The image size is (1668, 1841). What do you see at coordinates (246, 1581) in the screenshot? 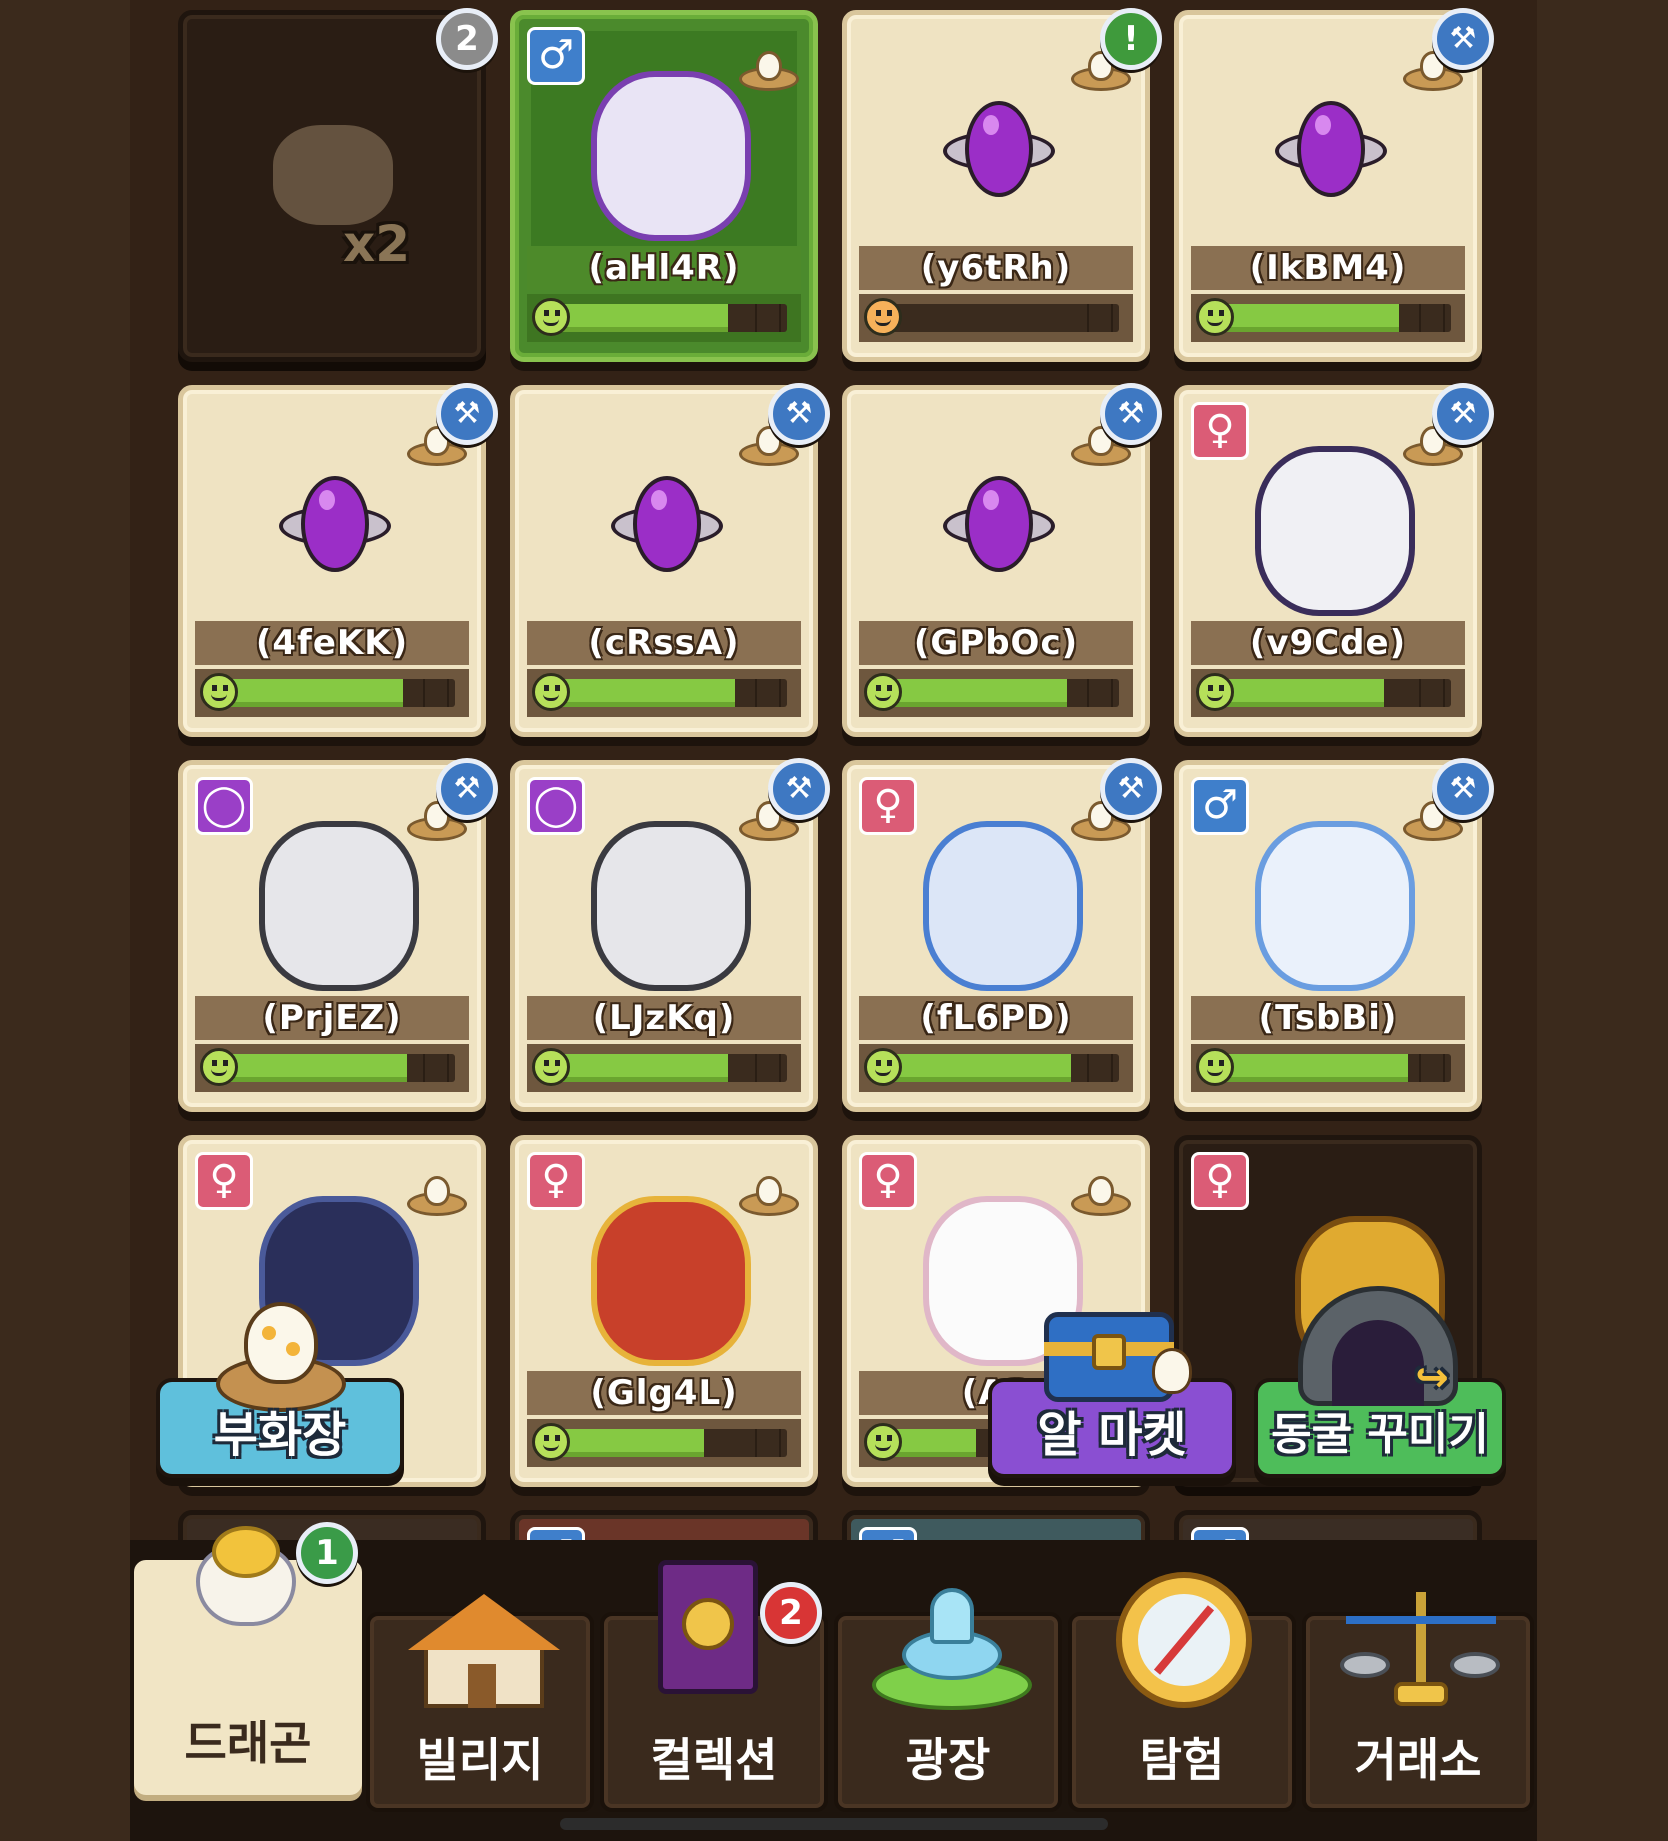
I see `dragon-icon` at bounding box center [246, 1581].